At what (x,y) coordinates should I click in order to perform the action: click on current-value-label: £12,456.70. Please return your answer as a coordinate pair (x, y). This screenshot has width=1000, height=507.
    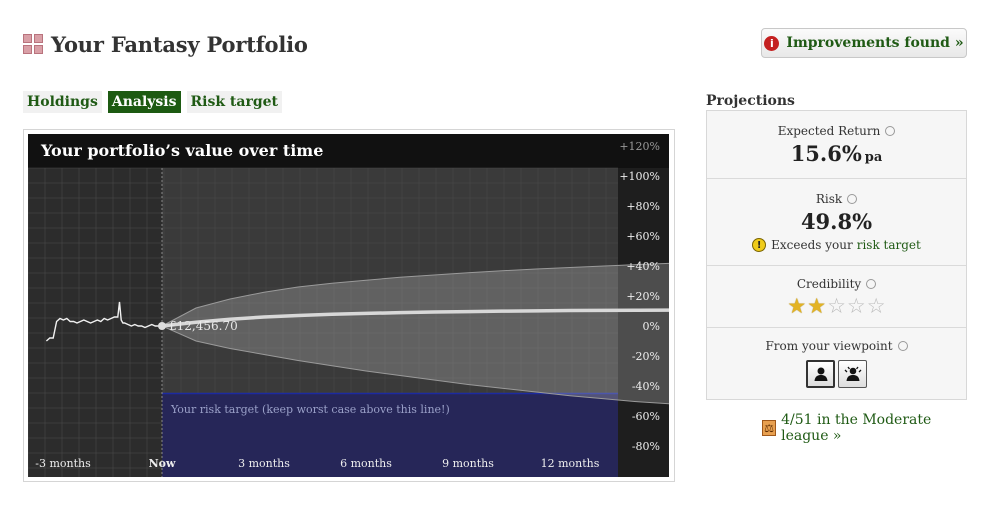
    Looking at the image, I should click on (203, 326).